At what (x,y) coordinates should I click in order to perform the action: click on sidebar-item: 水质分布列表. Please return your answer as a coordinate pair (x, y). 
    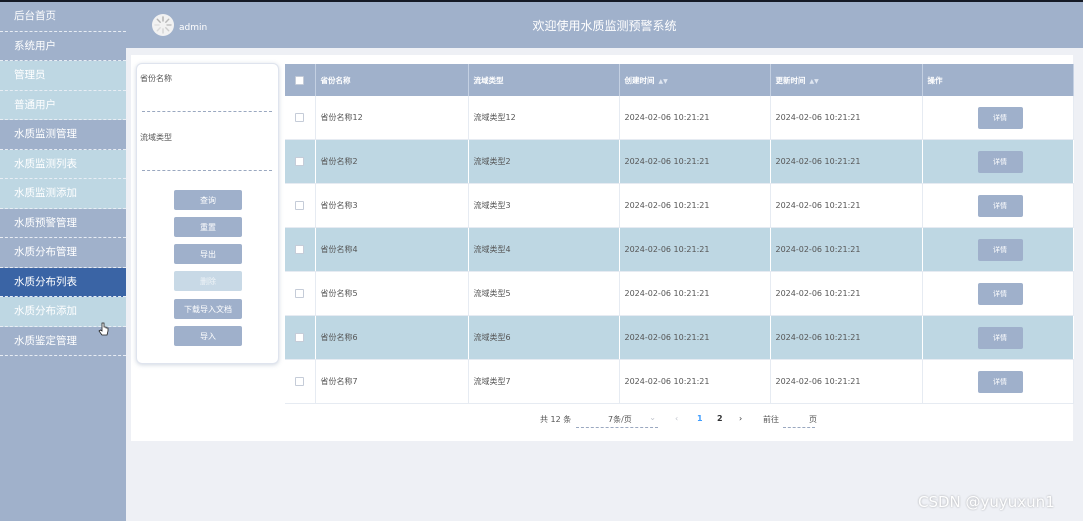
    Looking at the image, I should click on (63, 282).